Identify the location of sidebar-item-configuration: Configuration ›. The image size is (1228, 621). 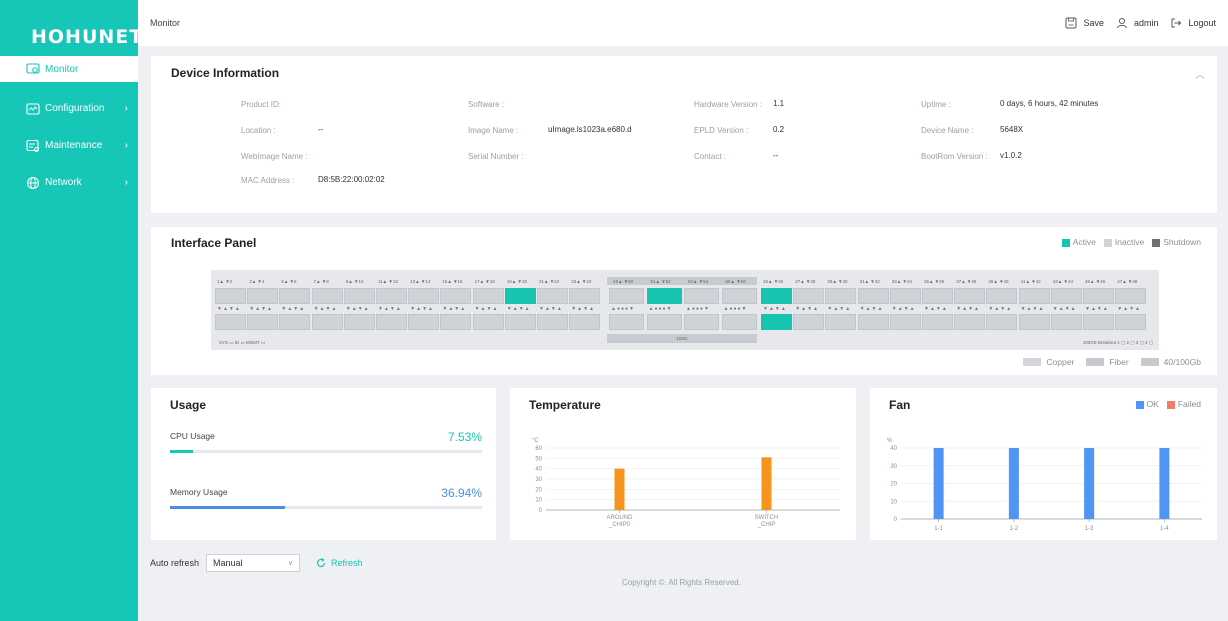
(69, 108).